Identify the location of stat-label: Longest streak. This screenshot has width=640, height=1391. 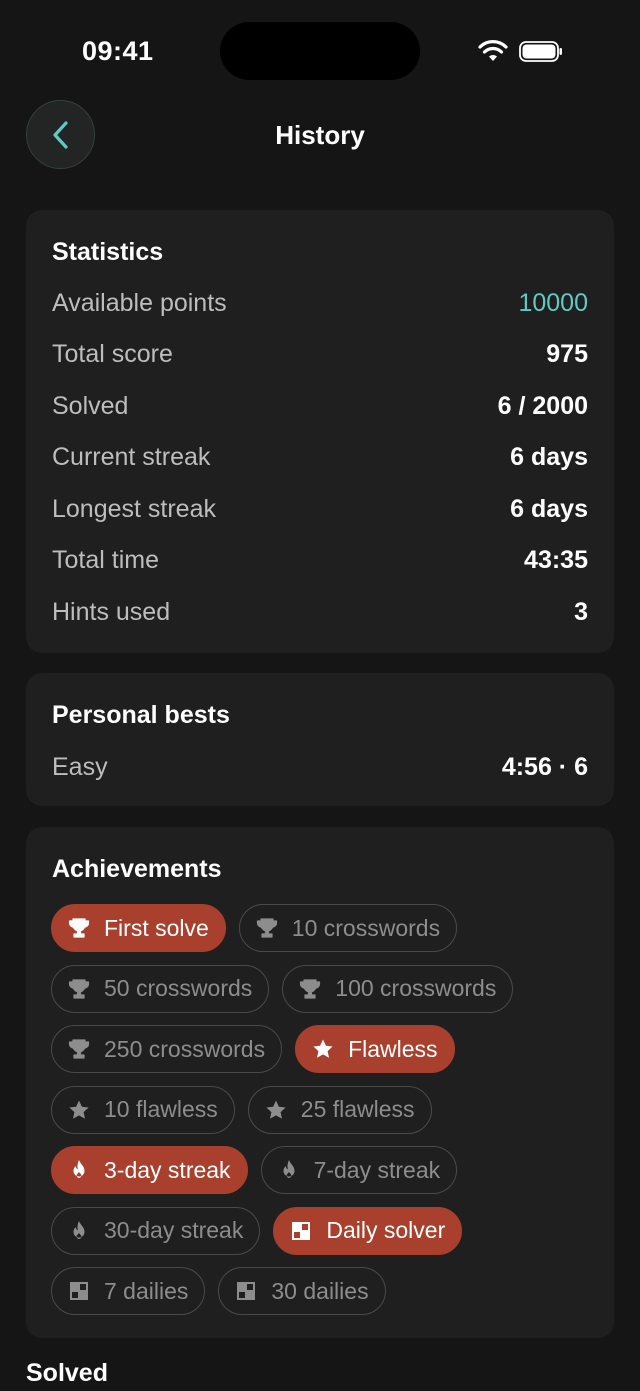
(134, 509).